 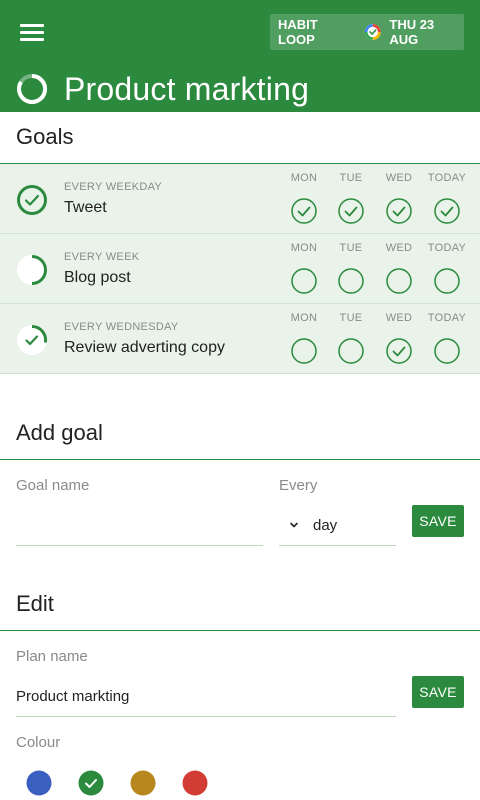 What do you see at coordinates (187, 88) in the screenshot?
I see `page-title: Product markting` at bounding box center [187, 88].